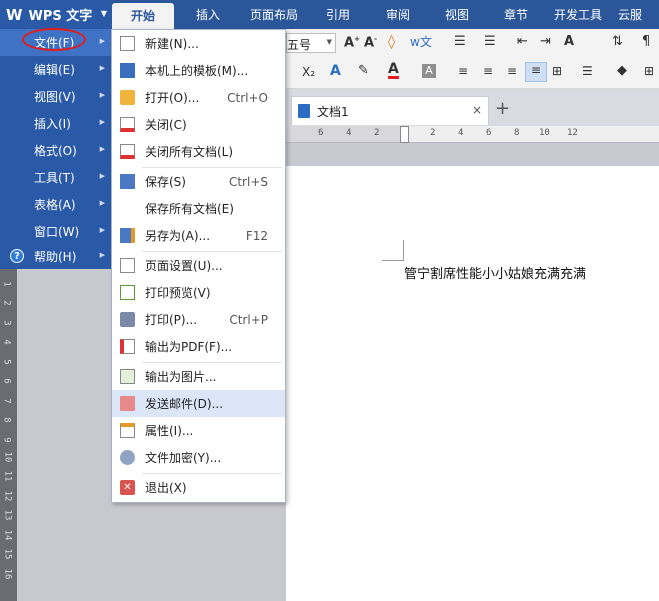 This screenshot has height=601, width=659. Describe the element at coordinates (103, 13) in the screenshot. I see `dropdown-arrow-icon: ▼` at that location.